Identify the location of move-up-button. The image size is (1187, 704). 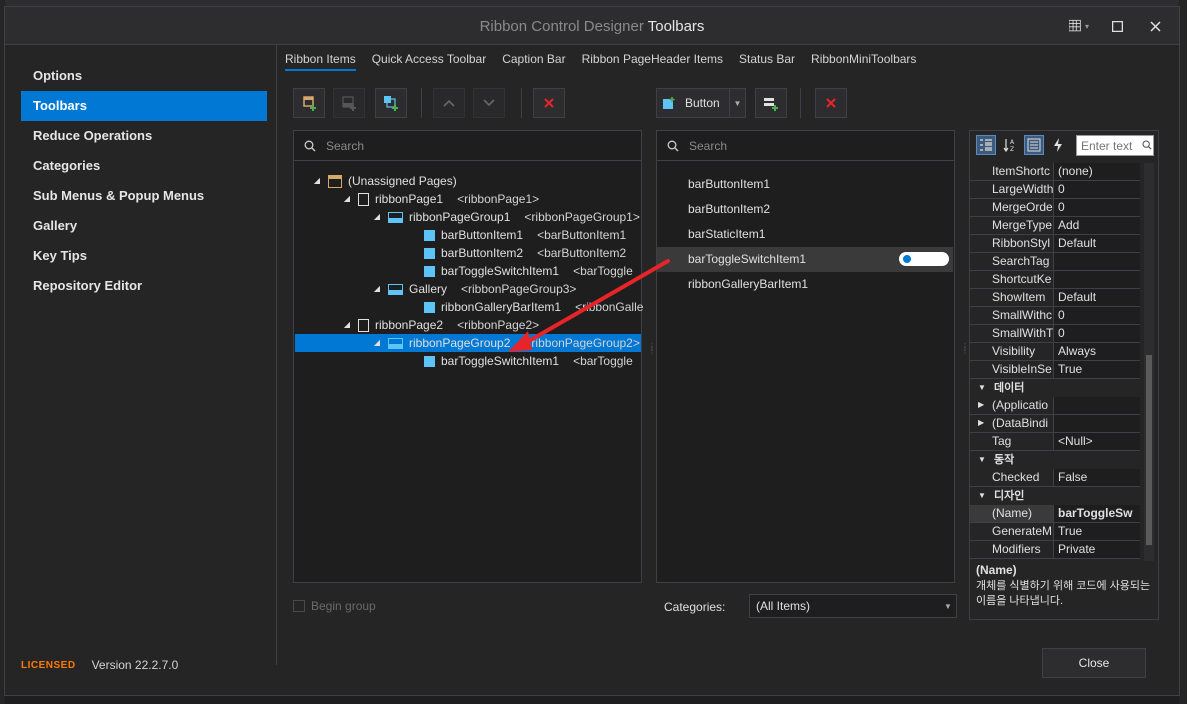
(449, 103).